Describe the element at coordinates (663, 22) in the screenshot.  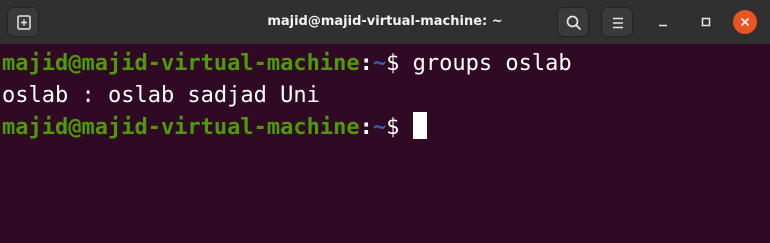
I see `minimize-button` at that location.